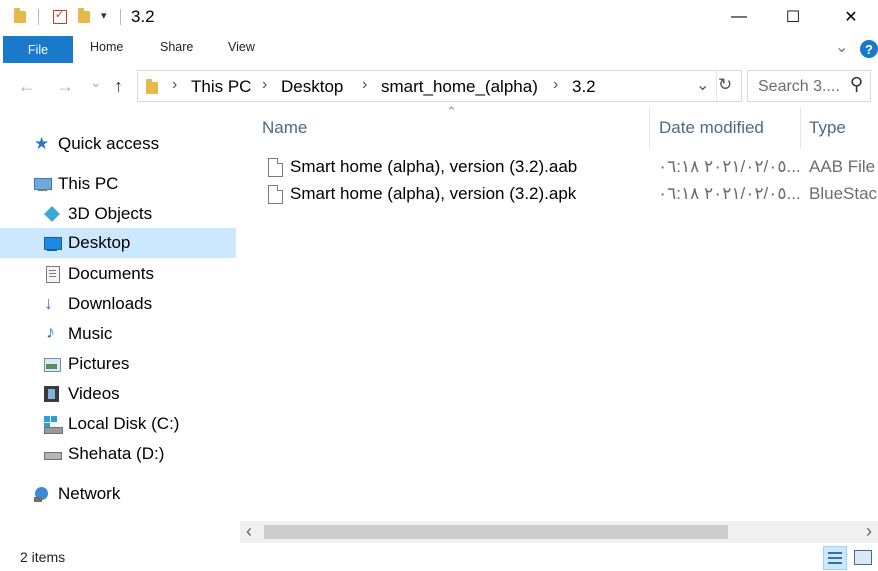  I want to click on close-icon: ✕, so click(851, 17).